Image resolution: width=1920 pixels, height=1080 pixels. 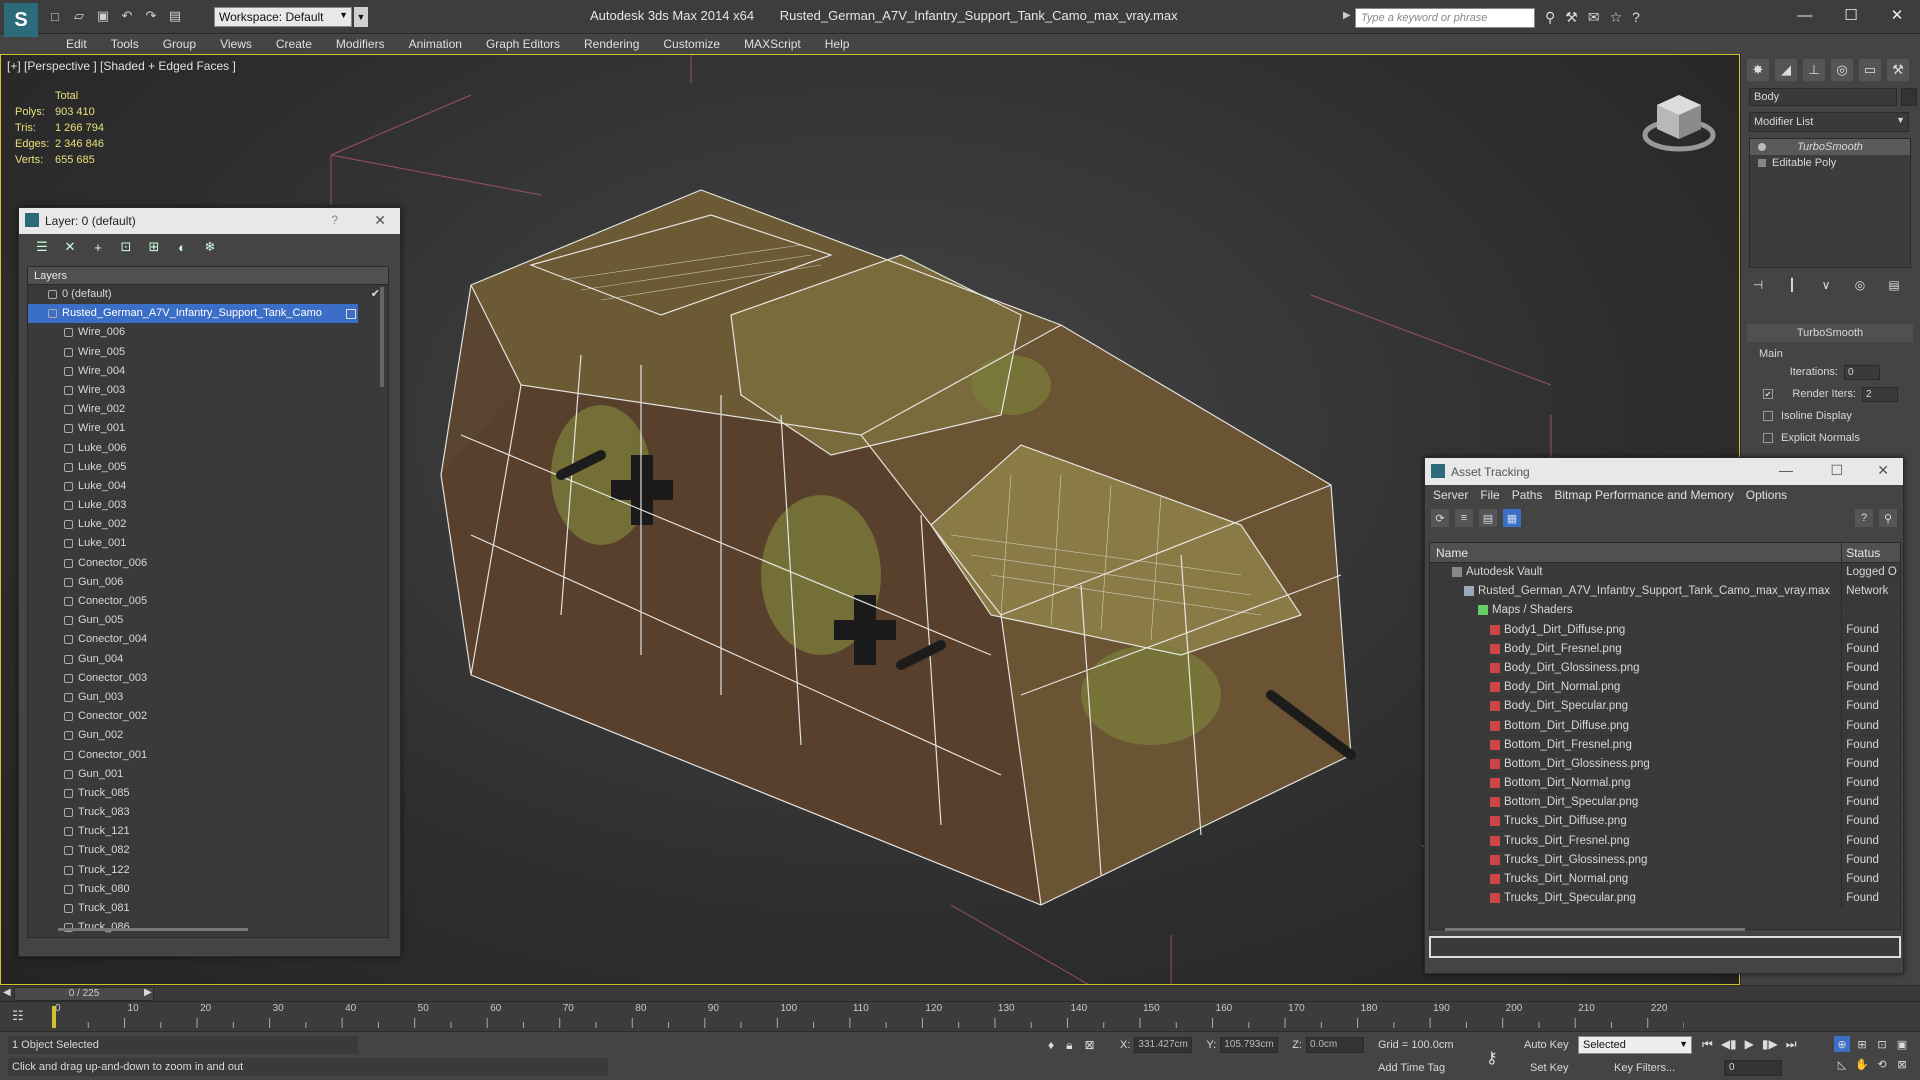 I want to click on menu-server: Server, so click(x=1450, y=495).